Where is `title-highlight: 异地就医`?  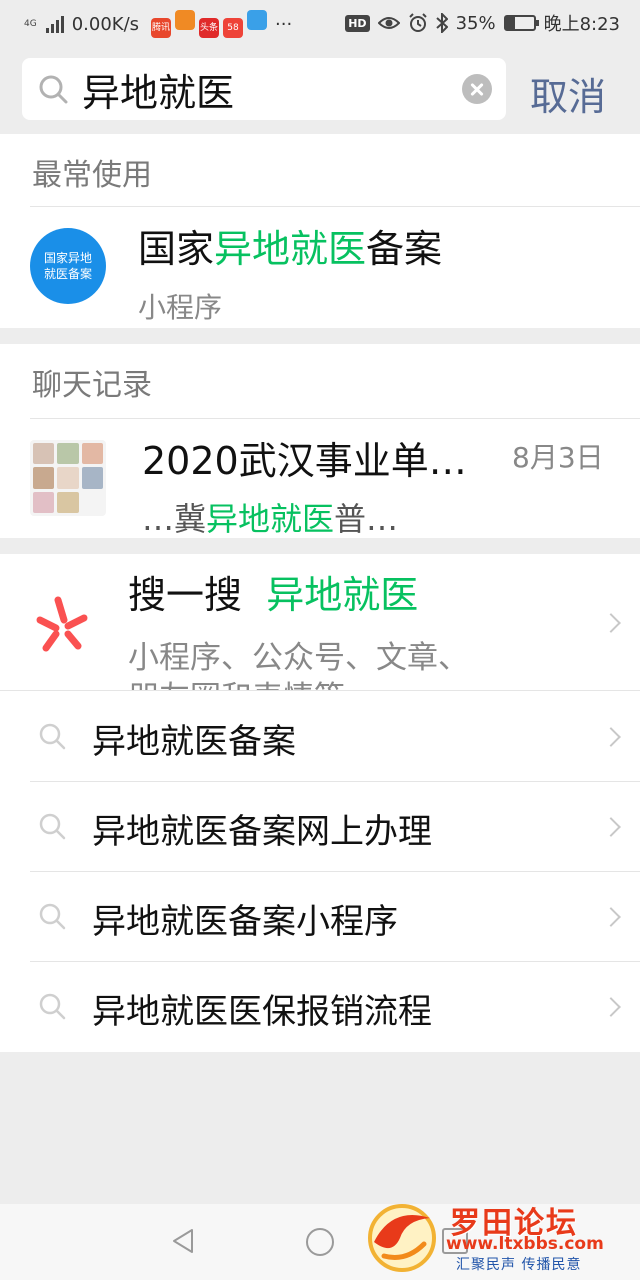 title-highlight: 异地就医 is located at coordinates (290, 249).